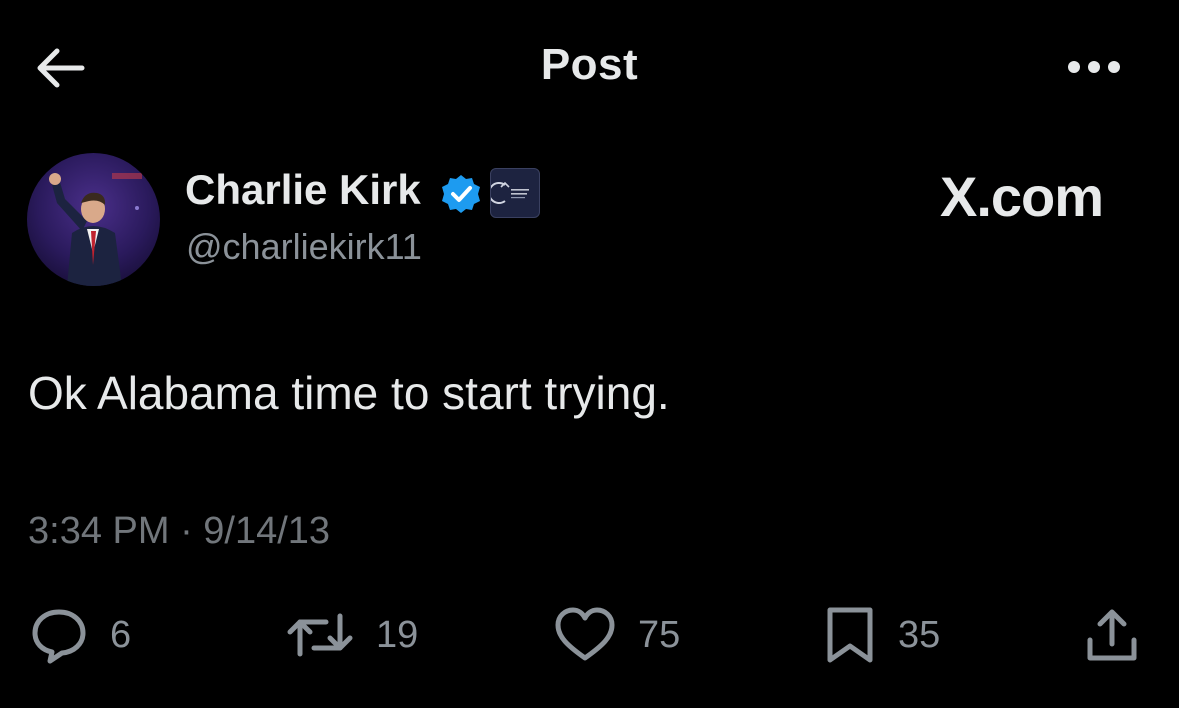 Image resolution: width=1179 pixels, height=708 pixels. What do you see at coordinates (616, 635) in the screenshot?
I see `like-button: 75` at bounding box center [616, 635].